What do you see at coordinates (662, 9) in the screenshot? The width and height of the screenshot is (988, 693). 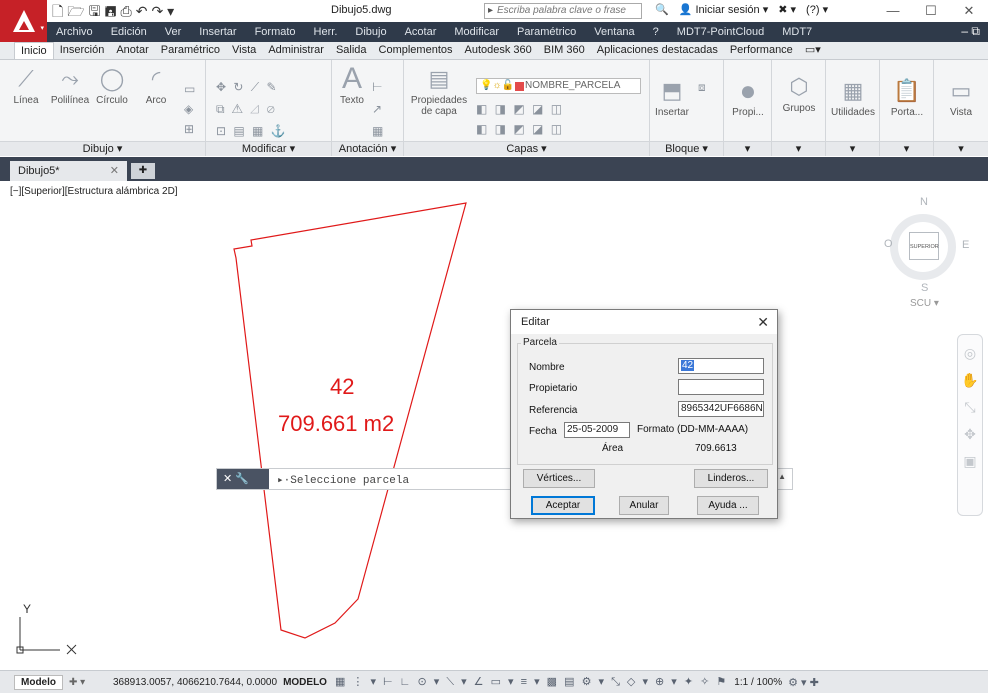 I see `binoculars-icon: 🔍` at bounding box center [662, 9].